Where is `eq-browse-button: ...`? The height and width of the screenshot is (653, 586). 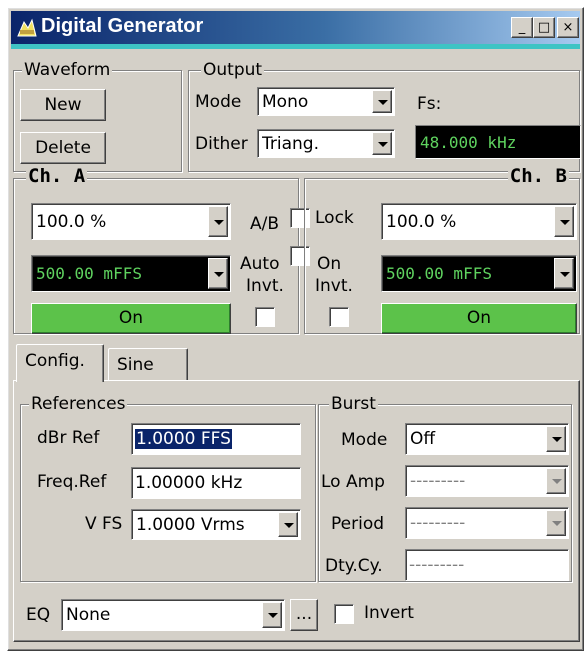 eq-browse-button: ... is located at coordinates (304, 615).